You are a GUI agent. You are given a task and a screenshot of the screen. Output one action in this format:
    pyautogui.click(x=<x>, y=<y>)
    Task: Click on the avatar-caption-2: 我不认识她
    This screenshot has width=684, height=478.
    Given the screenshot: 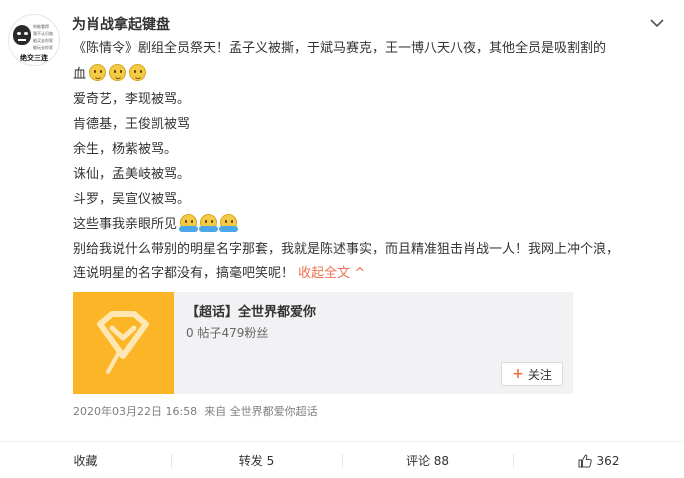 What is the action you would take?
    pyautogui.click(x=43, y=33)
    